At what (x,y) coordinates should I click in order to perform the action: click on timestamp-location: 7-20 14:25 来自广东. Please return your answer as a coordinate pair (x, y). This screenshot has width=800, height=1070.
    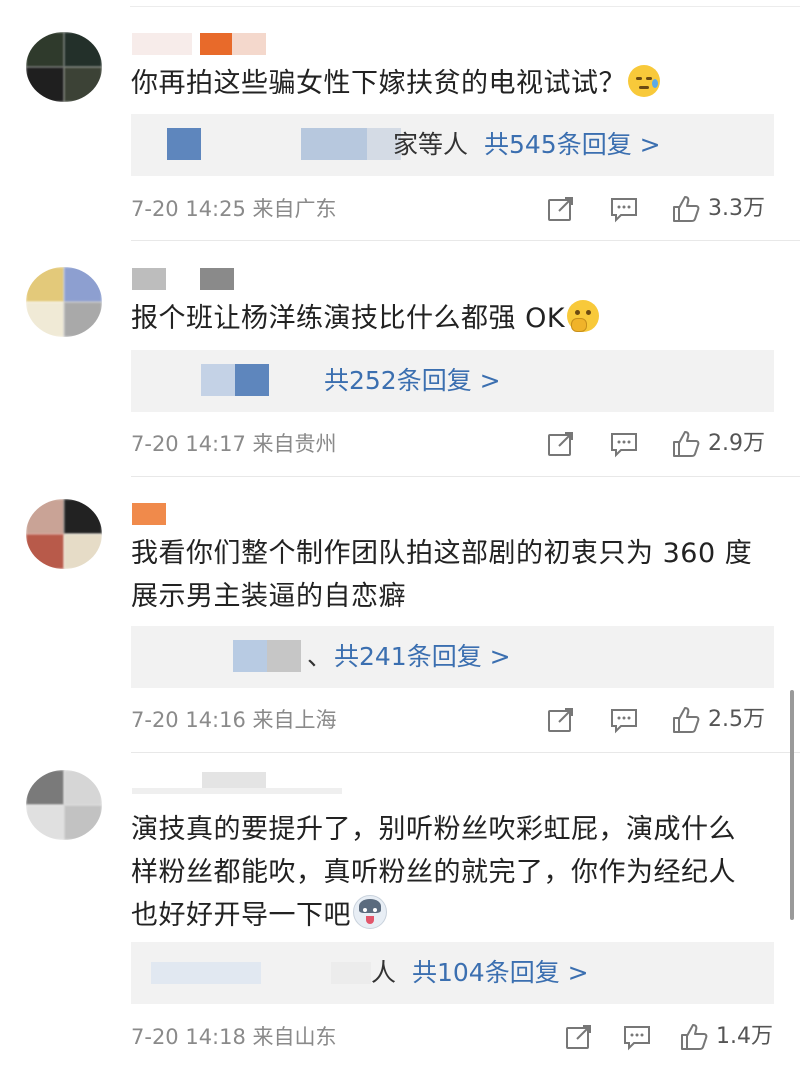
    Looking at the image, I should click on (234, 209).